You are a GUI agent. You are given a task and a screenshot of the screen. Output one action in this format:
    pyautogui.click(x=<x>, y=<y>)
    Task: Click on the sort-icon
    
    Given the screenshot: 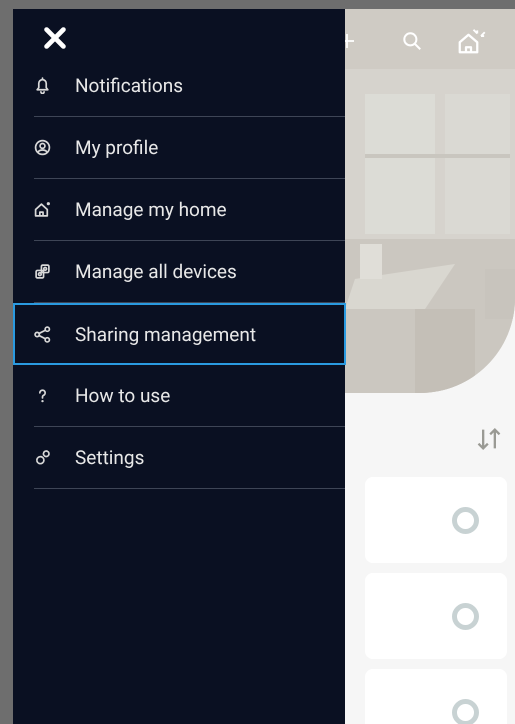 What is the action you would take?
    pyautogui.click(x=489, y=439)
    